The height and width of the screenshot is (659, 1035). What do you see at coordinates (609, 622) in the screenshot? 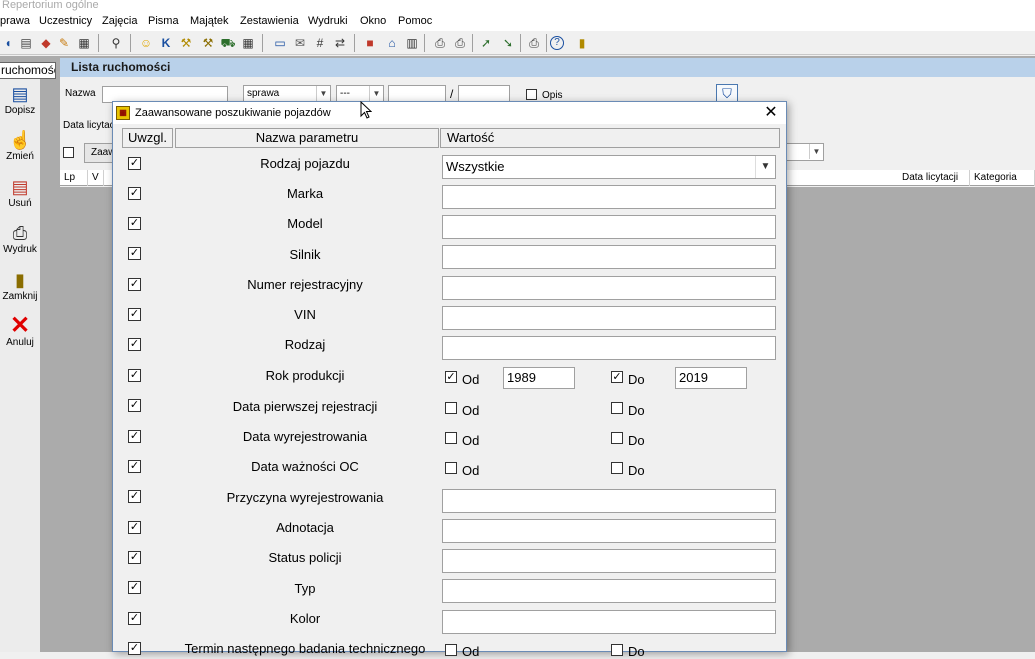
I see `kolor-input` at bounding box center [609, 622].